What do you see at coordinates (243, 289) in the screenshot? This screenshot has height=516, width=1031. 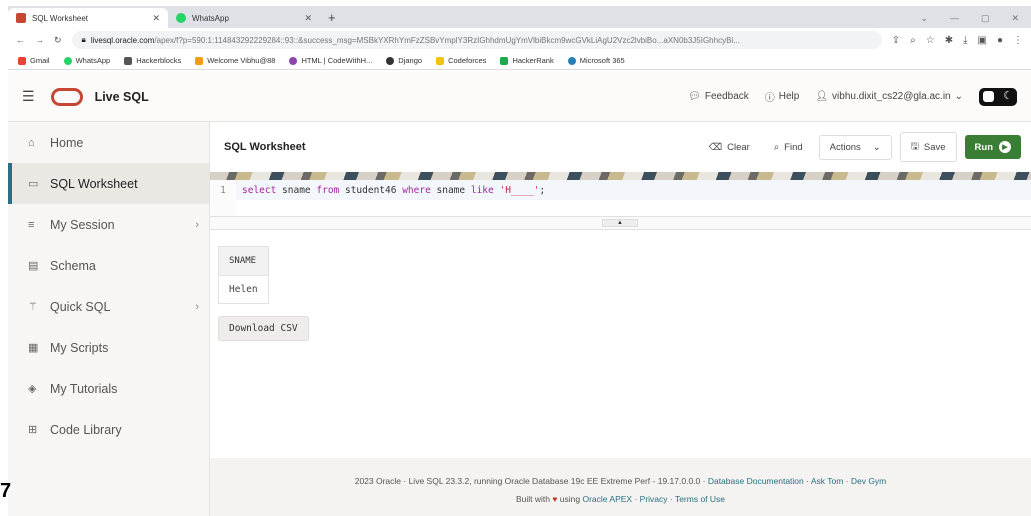 I see `table-row: Helen` at bounding box center [243, 289].